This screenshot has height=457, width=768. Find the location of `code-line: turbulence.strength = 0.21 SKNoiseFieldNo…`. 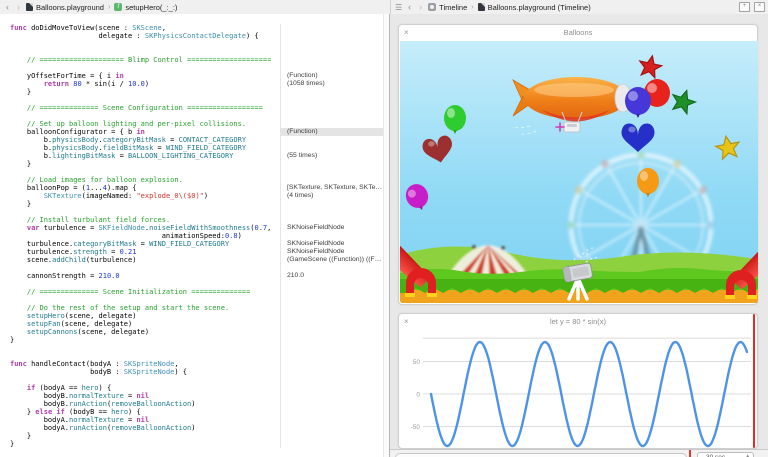

code-line: turbulence.strength = 0.21 SKNoiseFieldNo… is located at coordinates (191, 252).